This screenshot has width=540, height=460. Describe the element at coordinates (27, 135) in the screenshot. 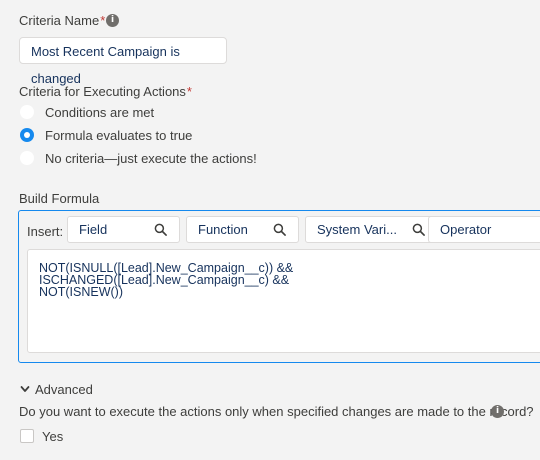

I see `radio-button-selected` at that location.